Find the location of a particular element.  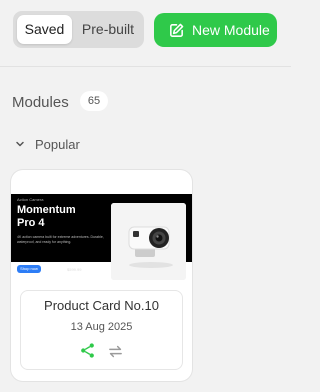

preview-title: Momentum Pro 4 is located at coordinates (46, 216).